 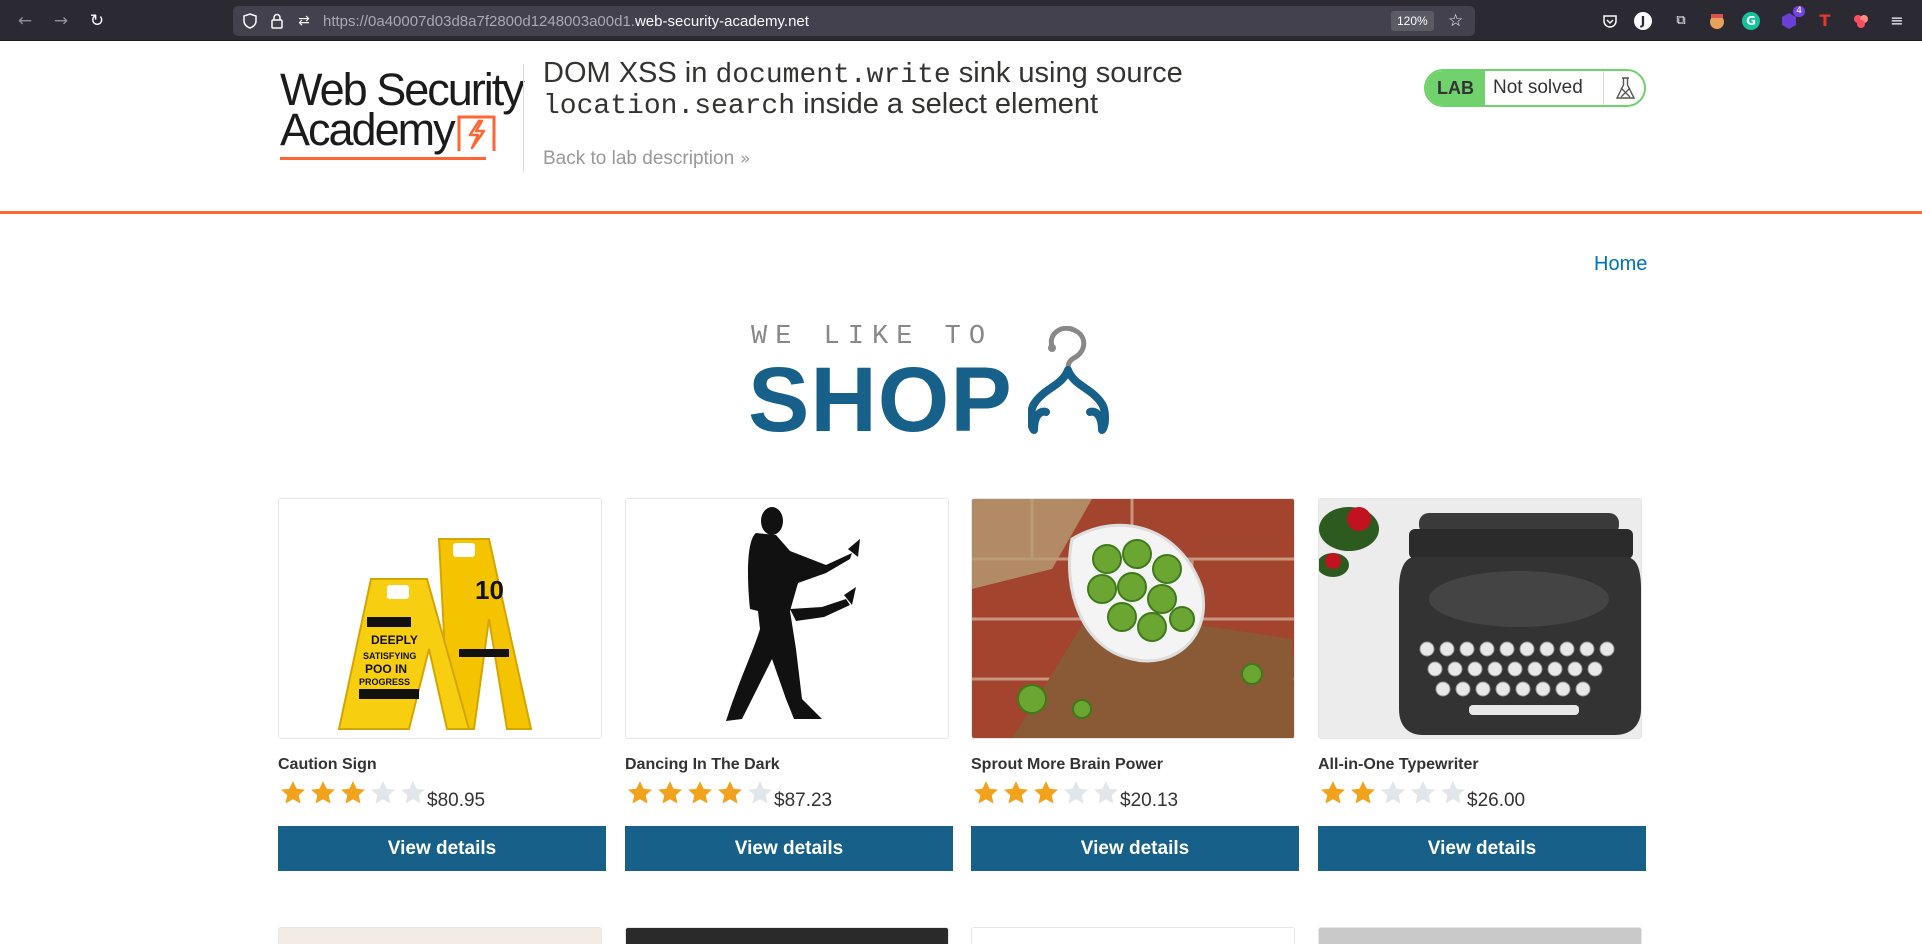 What do you see at coordinates (833, 75) in the screenshot?
I see `lab-title-code1: document.write` at bounding box center [833, 75].